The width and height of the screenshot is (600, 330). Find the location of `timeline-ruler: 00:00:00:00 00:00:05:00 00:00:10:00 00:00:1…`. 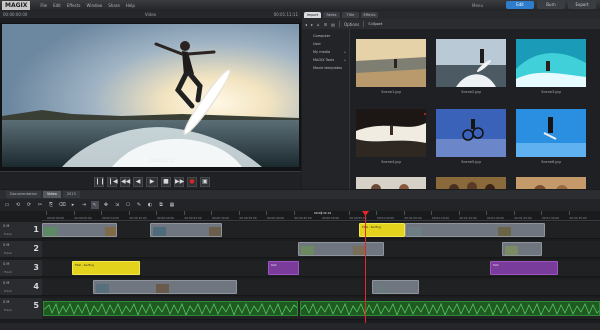

timeline-ruler: 00:00:00:00 00:00:05:00 00:00:10:00 00:00:1… is located at coordinates (321, 216).